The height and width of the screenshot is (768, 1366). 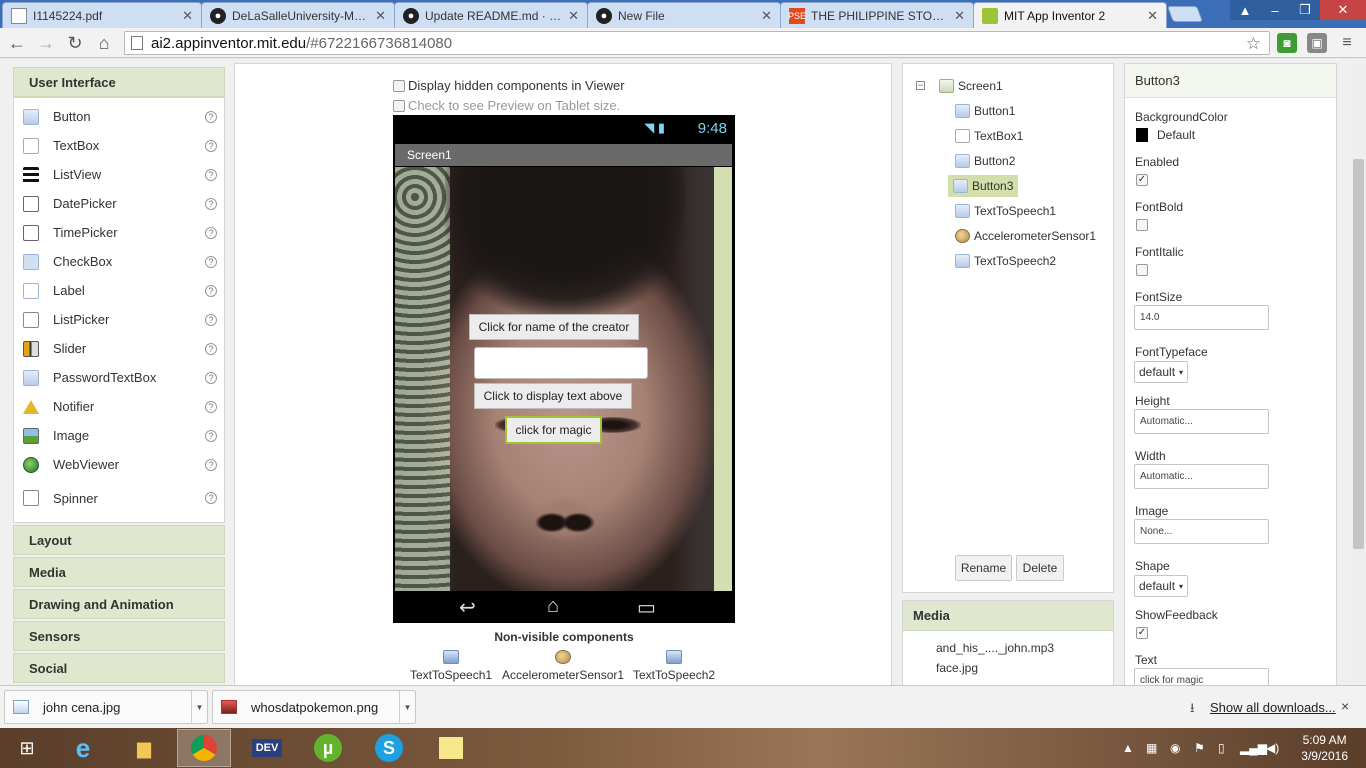 What do you see at coordinates (119, 116) in the screenshot?
I see `palette-item-button: Button?` at bounding box center [119, 116].